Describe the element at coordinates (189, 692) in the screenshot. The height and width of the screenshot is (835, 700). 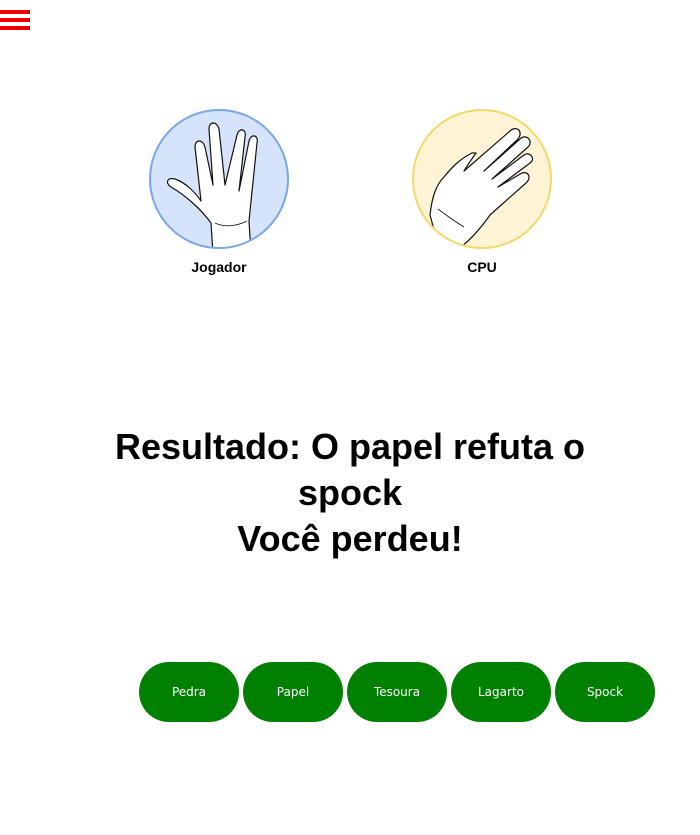
I see `pedra-button: Pedra` at that location.